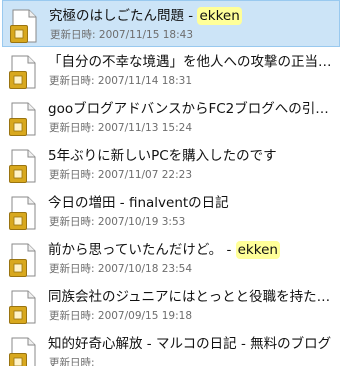 Image resolution: width=345 pixels, height=366 pixels. Describe the element at coordinates (145, 269) in the screenshot. I see `date-value: 2007/10/18 23:54` at that location.